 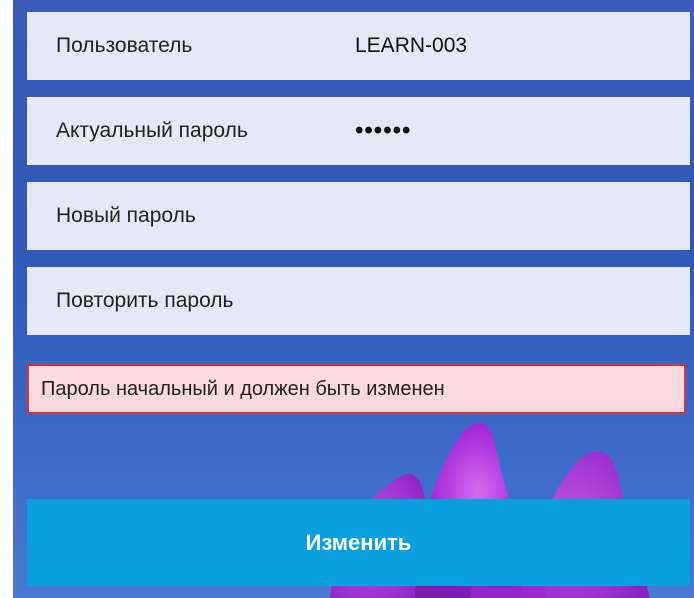 What do you see at coordinates (152, 130) in the screenshot?
I see `current-password-label: Актуальный пароль` at bounding box center [152, 130].